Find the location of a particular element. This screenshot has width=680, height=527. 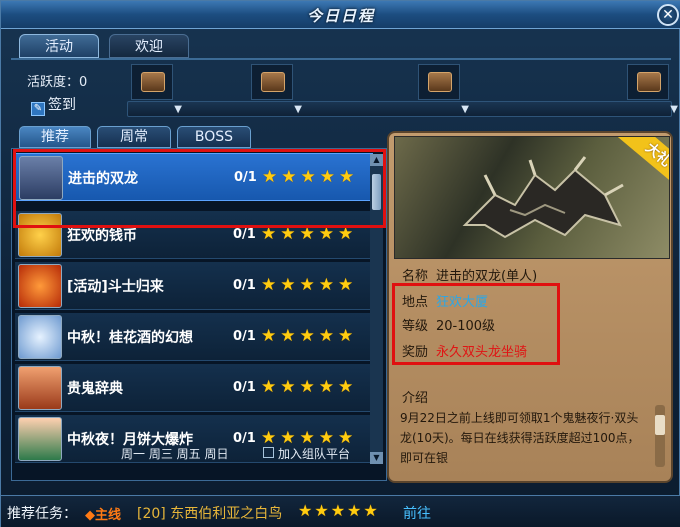

list-item: [活动]斗士归来 0/1 ★ ★ ★ ★ ★ is located at coordinates (194, 286).